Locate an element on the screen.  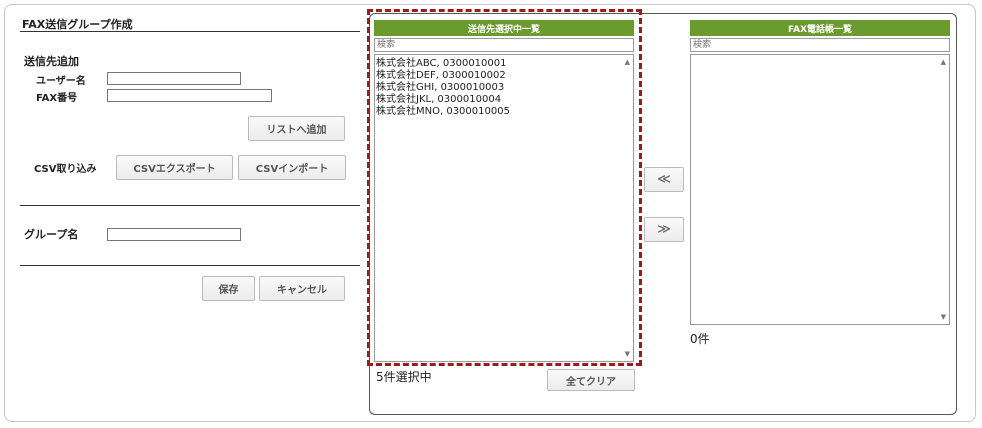
fax-number-input is located at coordinates (189, 95).